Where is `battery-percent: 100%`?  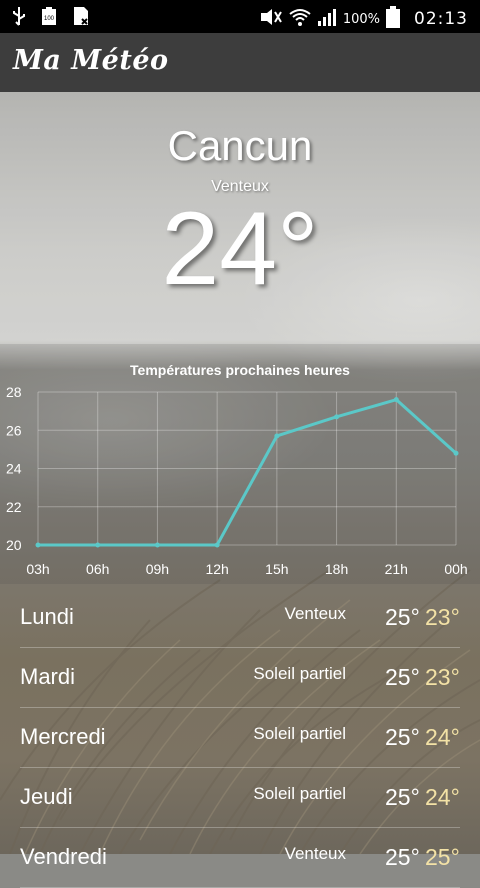 battery-percent: 100% is located at coordinates (361, 19).